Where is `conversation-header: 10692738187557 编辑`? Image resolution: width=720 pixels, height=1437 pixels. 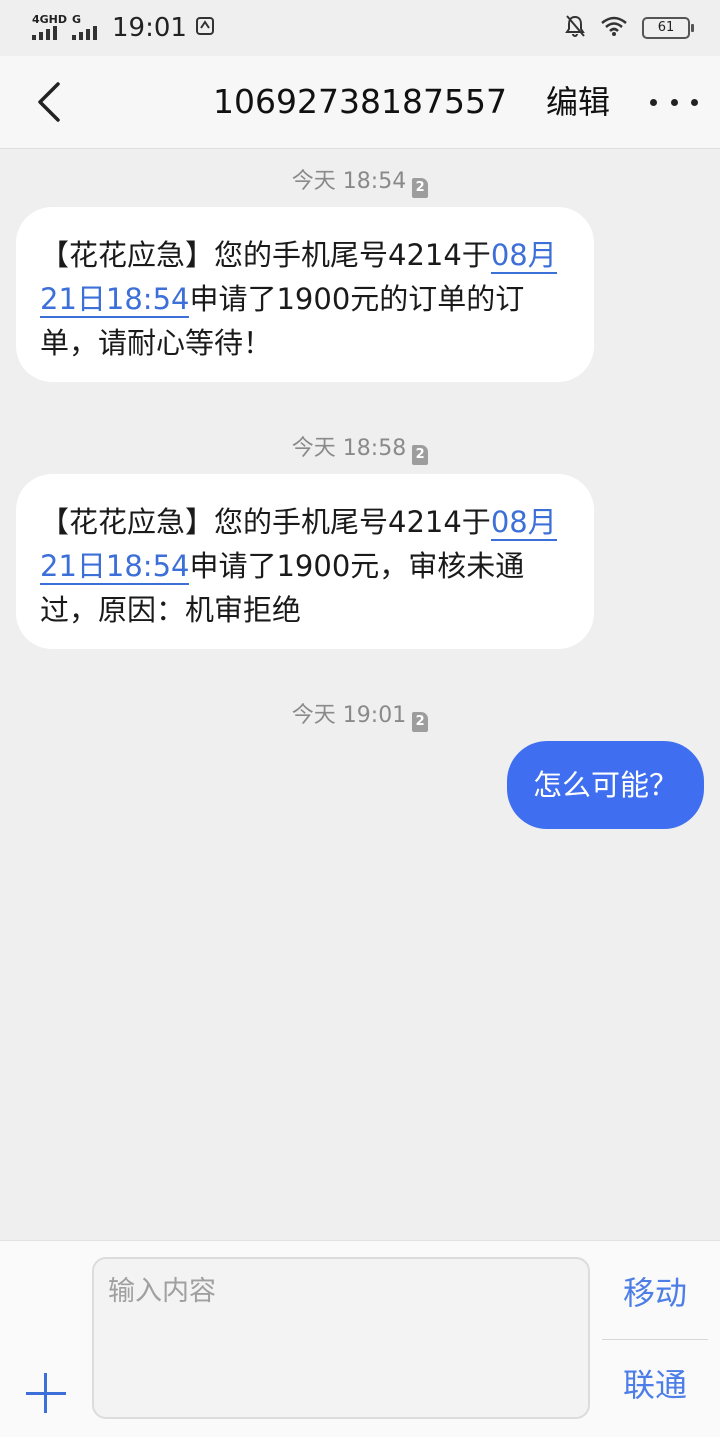
conversation-header: 10692738187557 编辑 is located at coordinates (360, 102).